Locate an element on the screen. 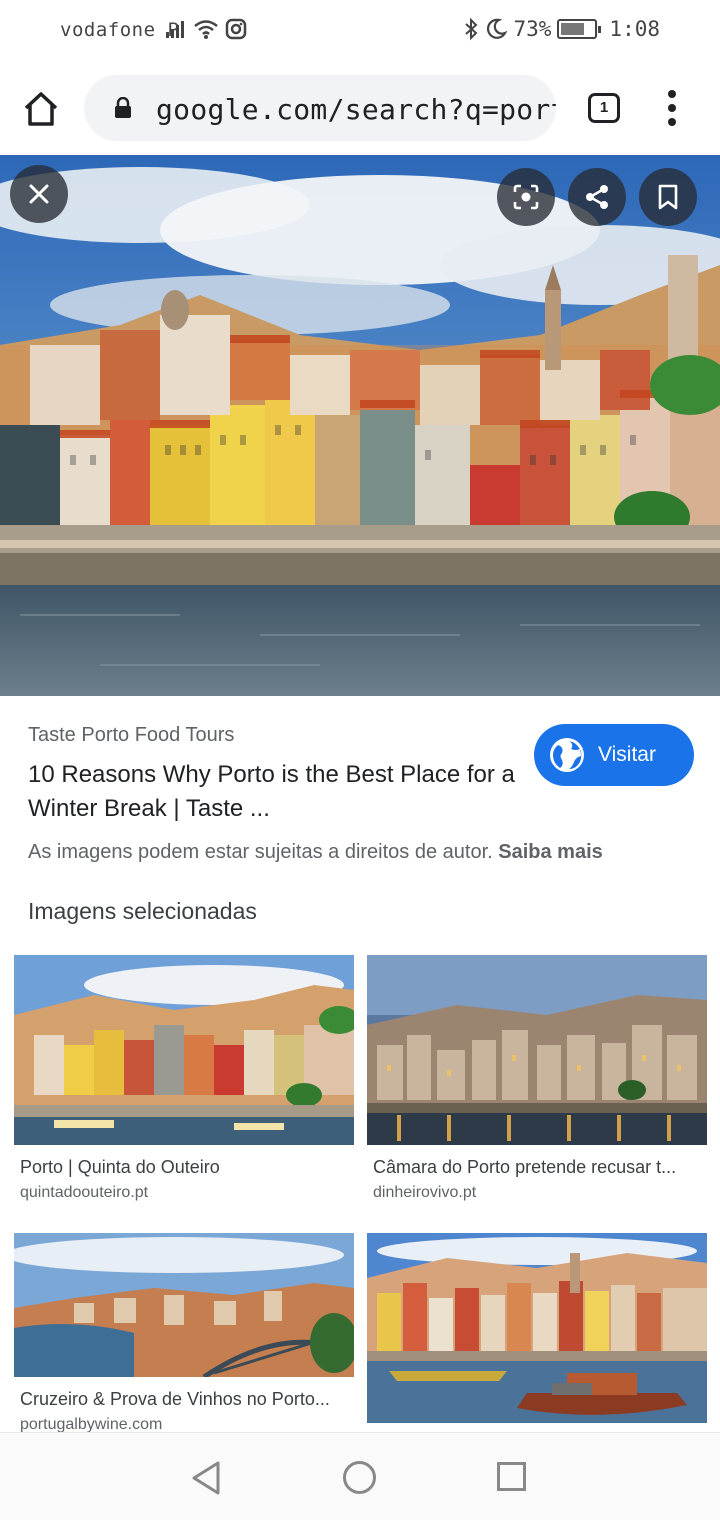  related-image-caption: Porto | Quinta do Outeiro is located at coordinates (183, 1167).